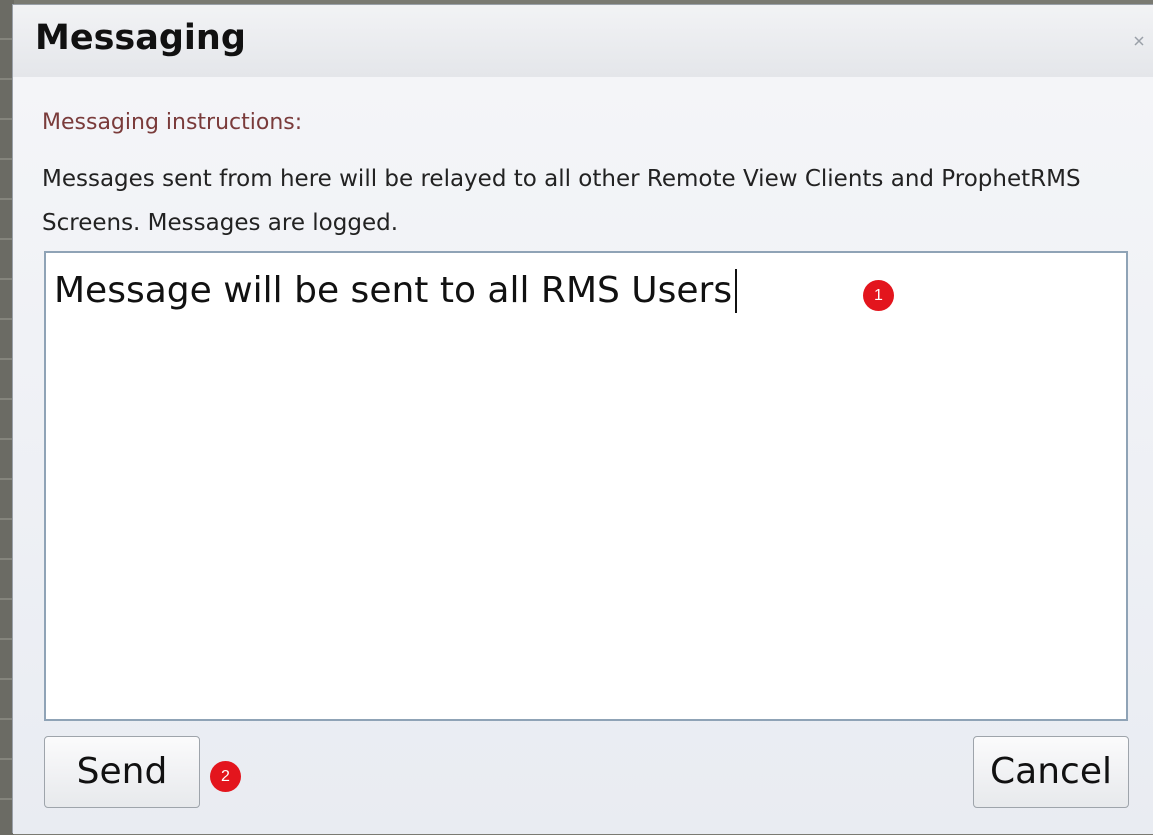  Describe the element at coordinates (1051, 772) in the screenshot. I see `cancel-button: Cancel` at that location.